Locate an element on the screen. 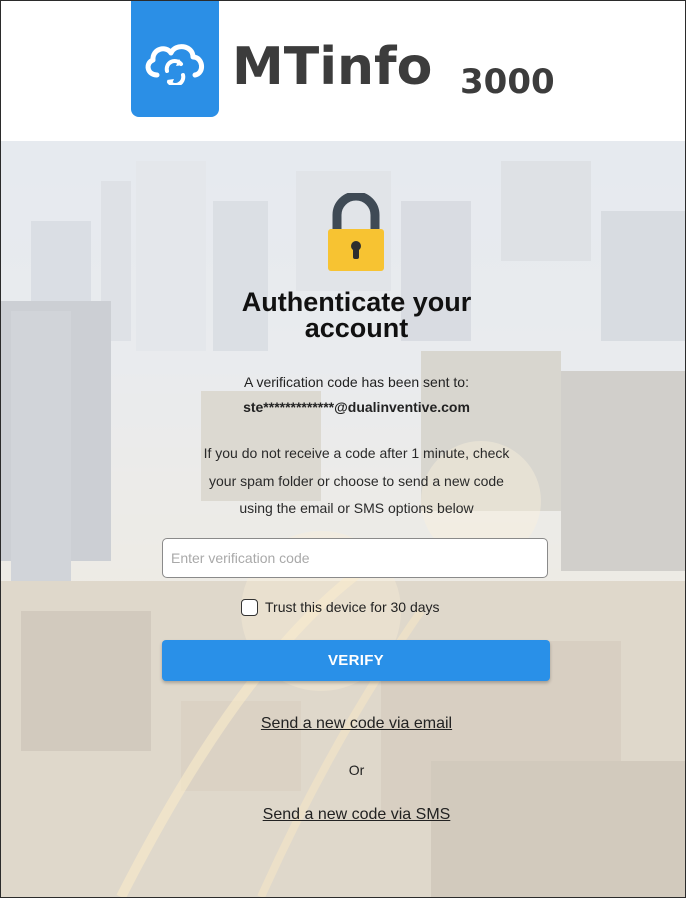 The width and height of the screenshot is (686, 898). title-line-1: Authenticate your is located at coordinates (356, 302).